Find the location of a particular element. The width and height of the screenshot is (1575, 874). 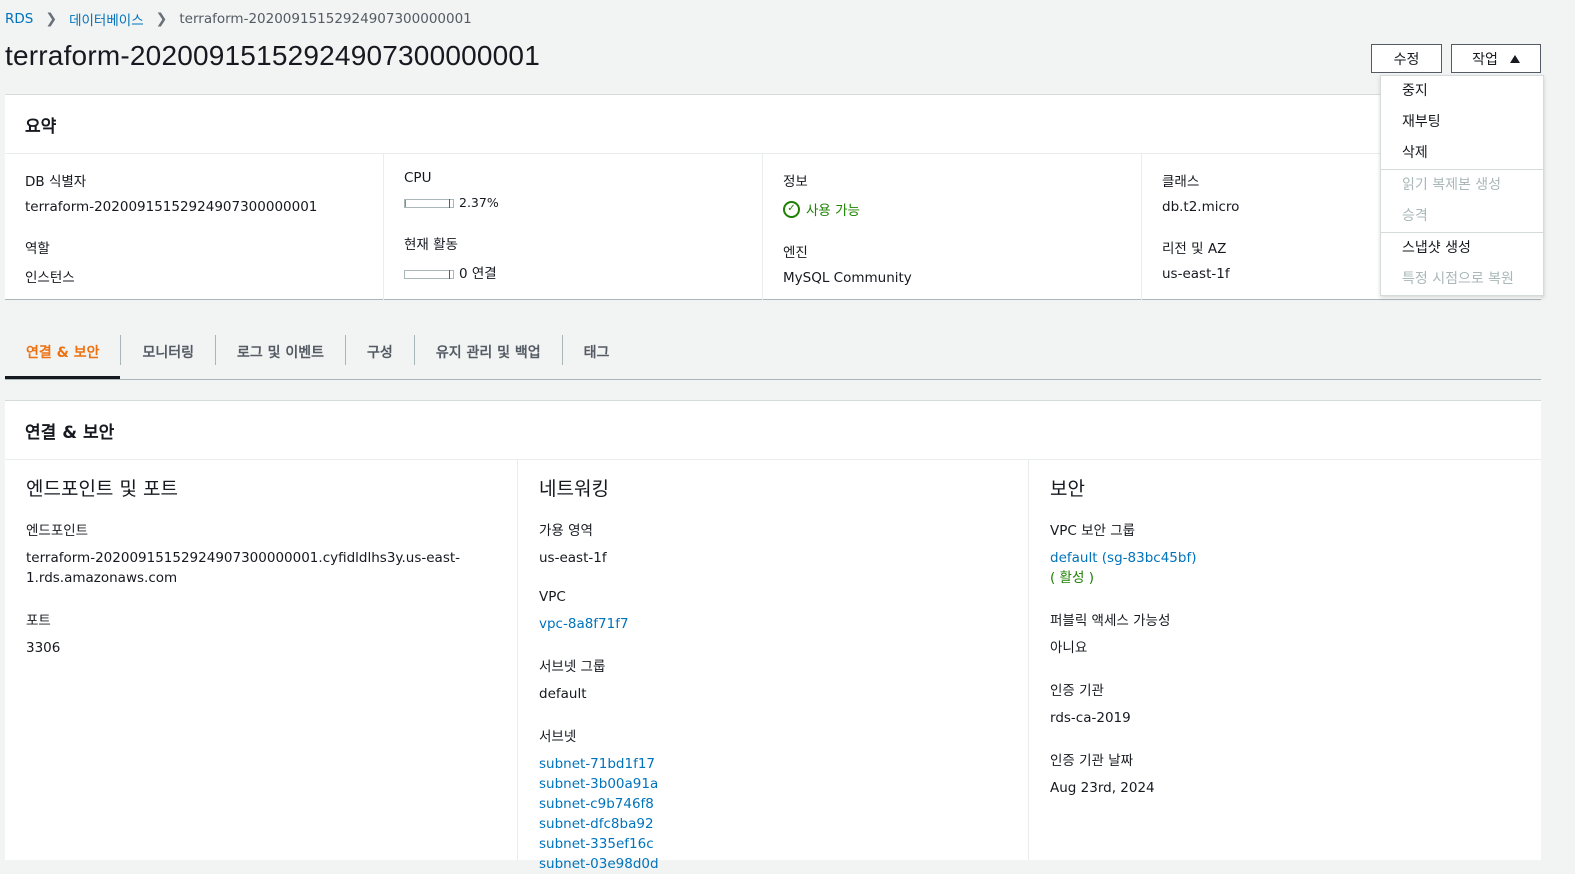

menu-item-create-read-replica: 읽기 복제본 생성 is located at coordinates (1462, 185).